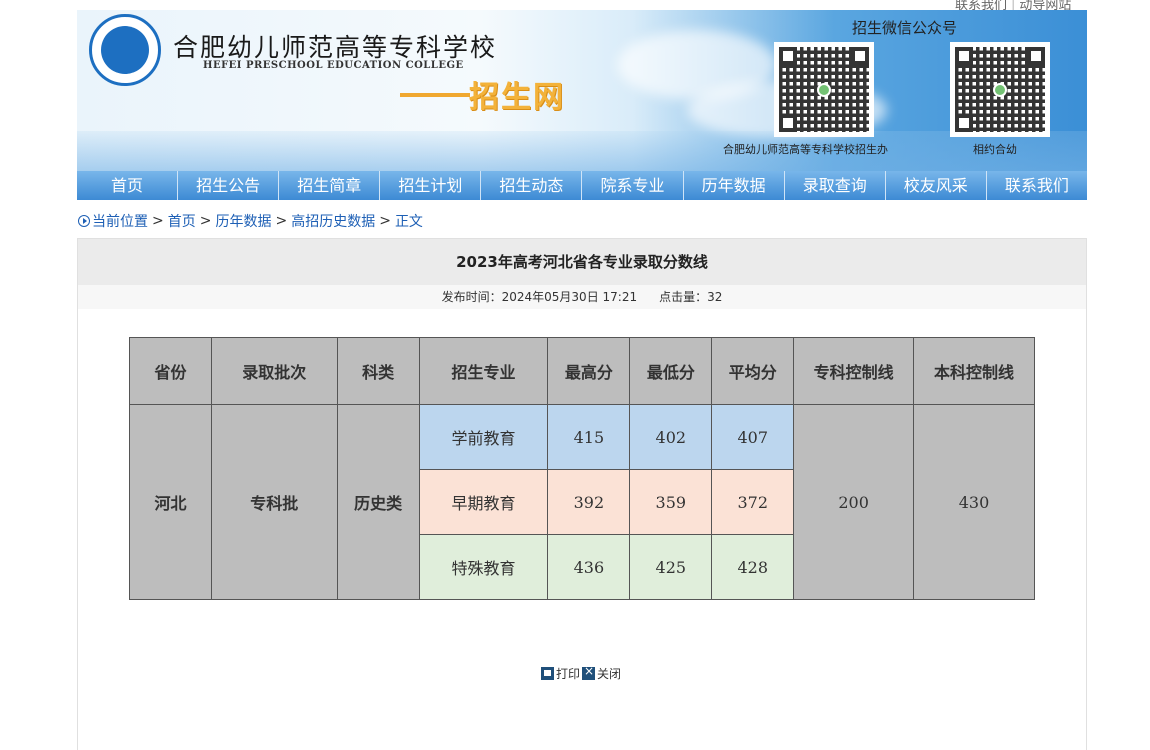 Image resolution: width=1150 pixels, height=750 pixels. What do you see at coordinates (125, 50) in the screenshot?
I see `school-logo` at bounding box center [125, 50].